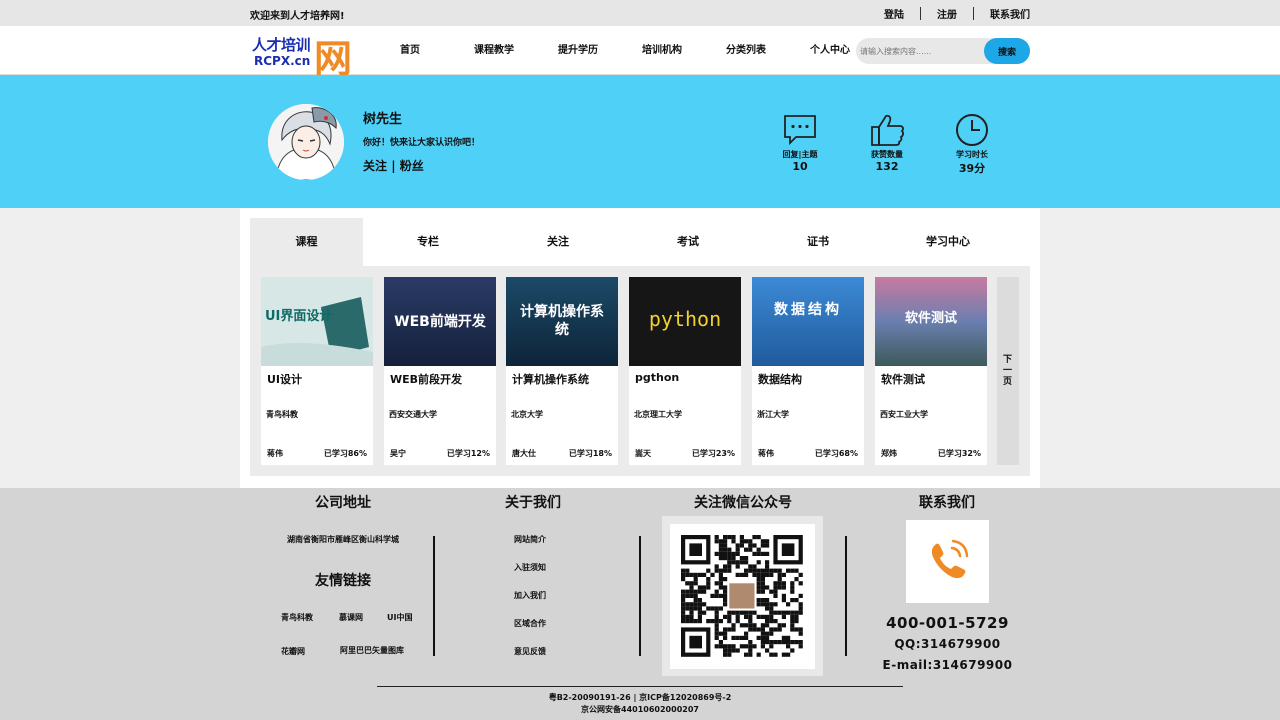 This screenshot has width=1280, height=720. I want to click on course-school: 西安工业大学, so click(904, 414).